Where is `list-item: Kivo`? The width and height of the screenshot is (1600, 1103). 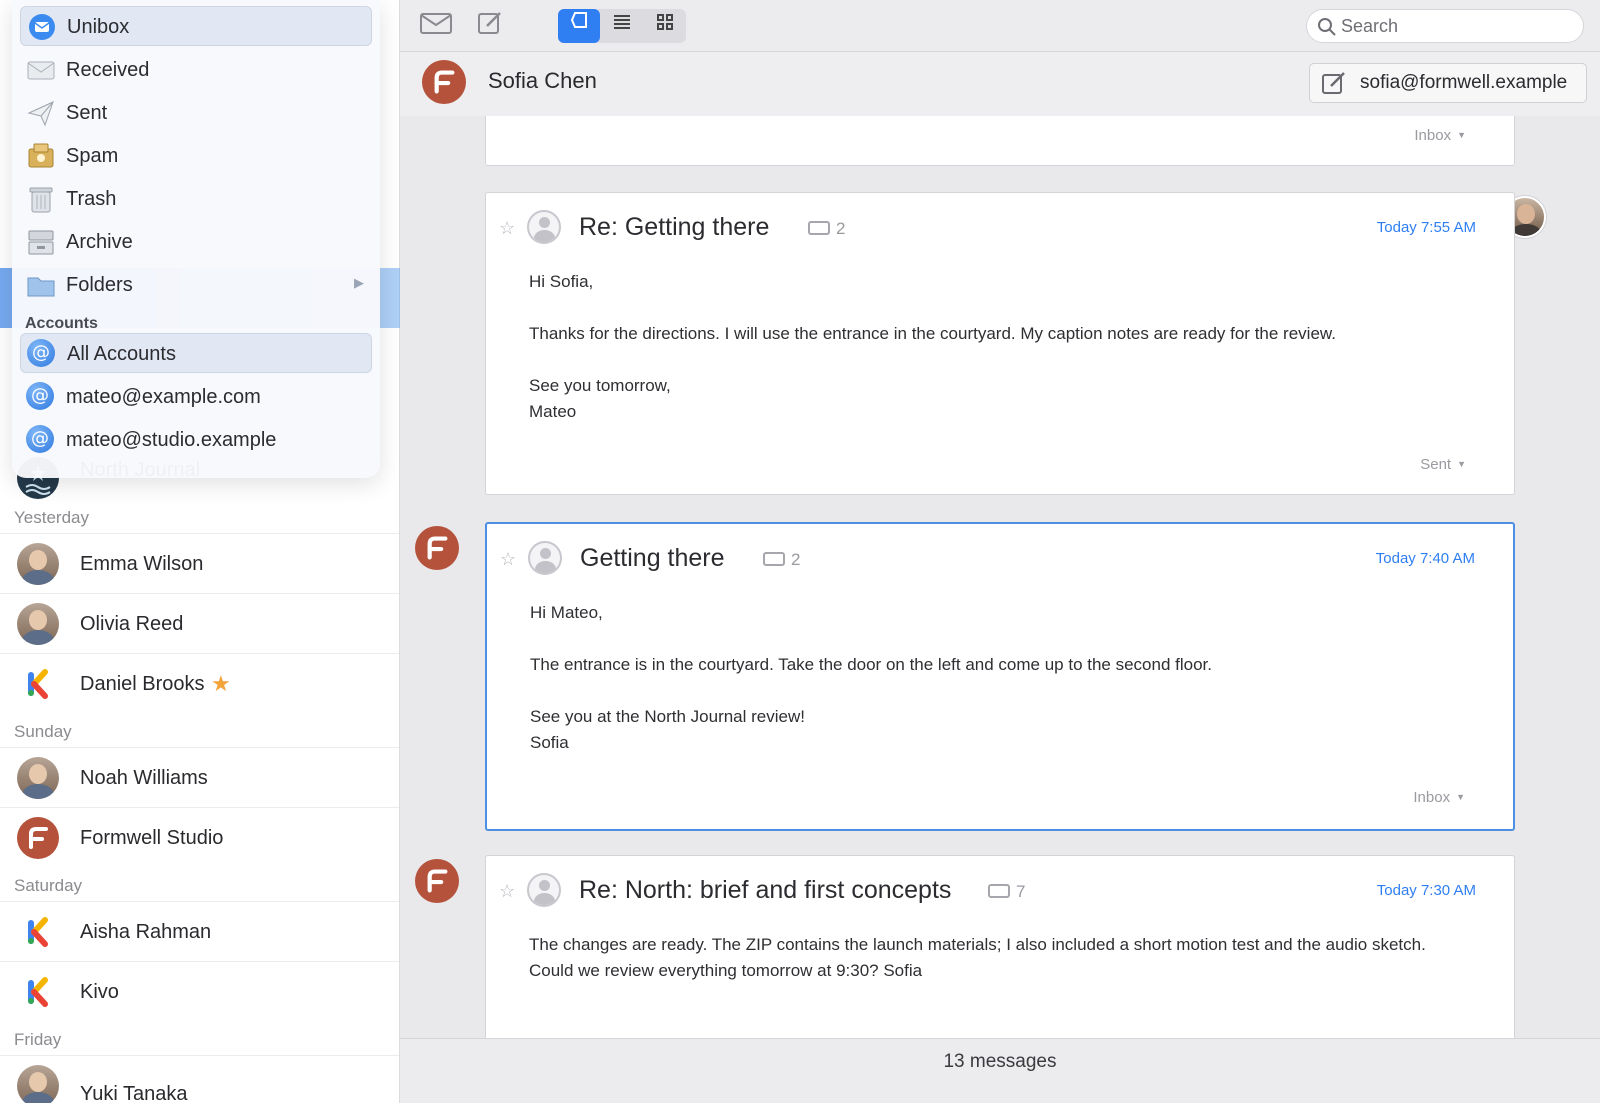
list-item: Kivo is located at coordinates (199, 991).